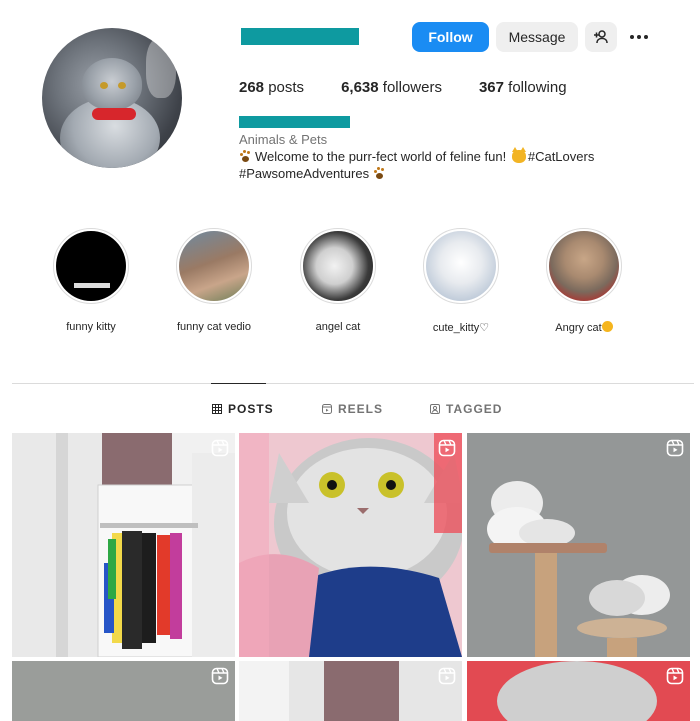  What do you see at coordinates (304, 173) in the screenshot?
I see `hashtag-link: #PawsomeAdventures` at bounding box center [304, 173].